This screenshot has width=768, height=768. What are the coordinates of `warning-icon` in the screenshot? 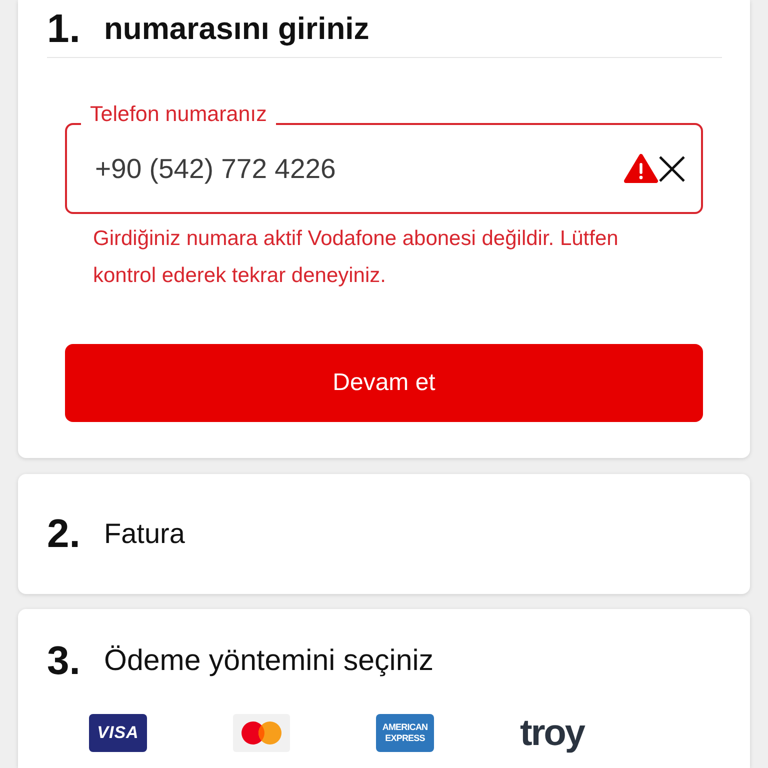 It's located at (641, 168).